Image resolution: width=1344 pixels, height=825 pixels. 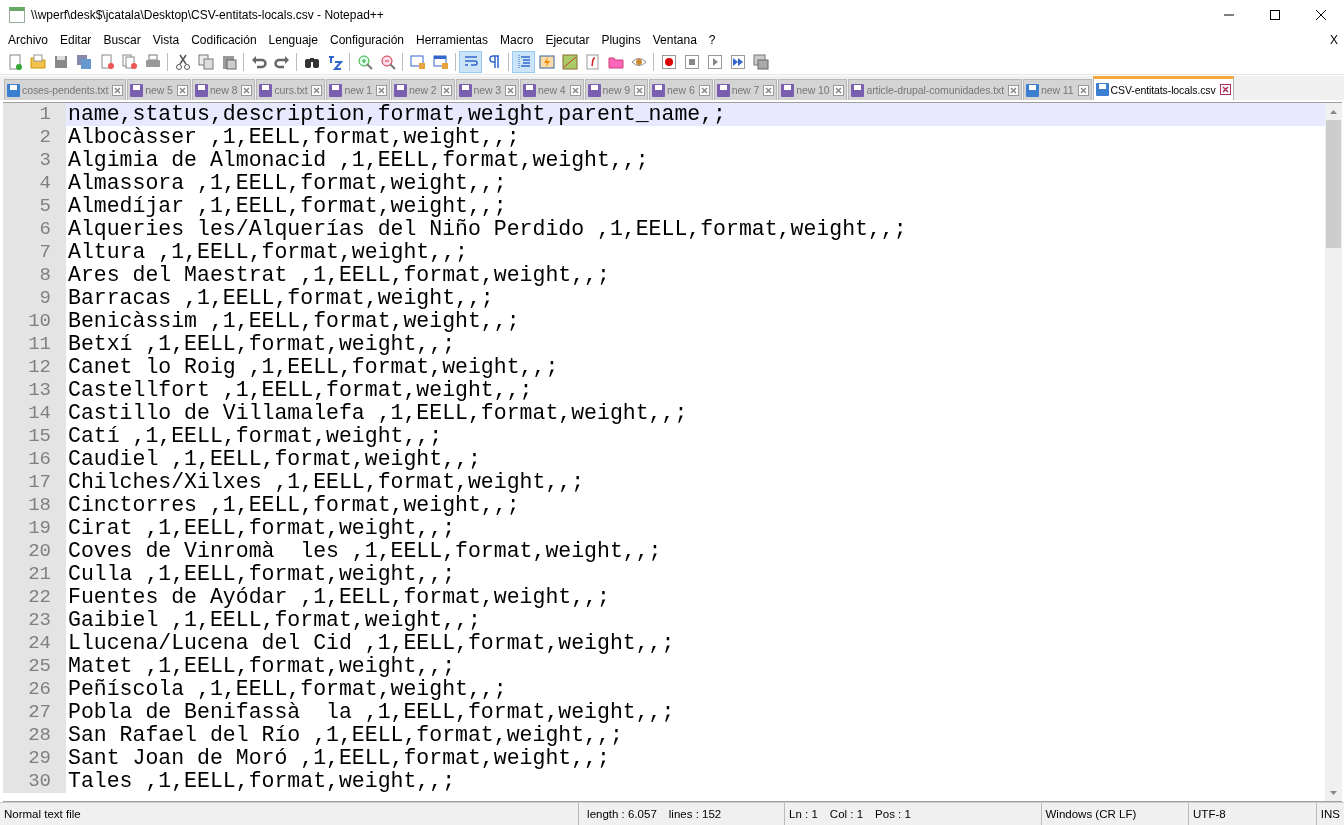 What do you see at coordinates (205, 62) in the screenshot?
I see `copy-icon` at bounding box center [205, 62].